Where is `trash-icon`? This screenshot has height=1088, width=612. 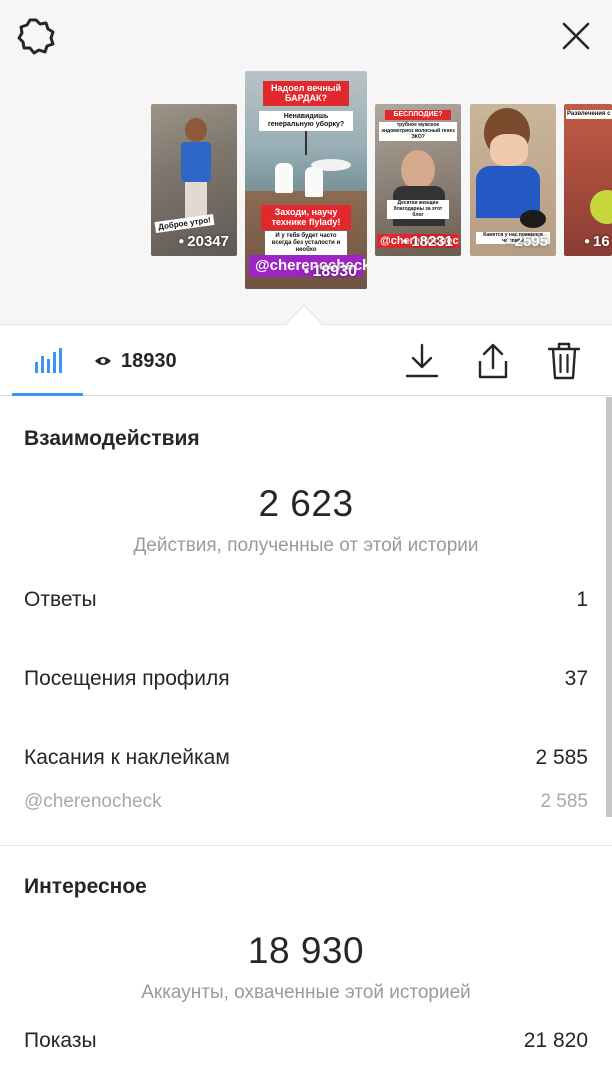 trash-icon is located at coordinates (564, 361).